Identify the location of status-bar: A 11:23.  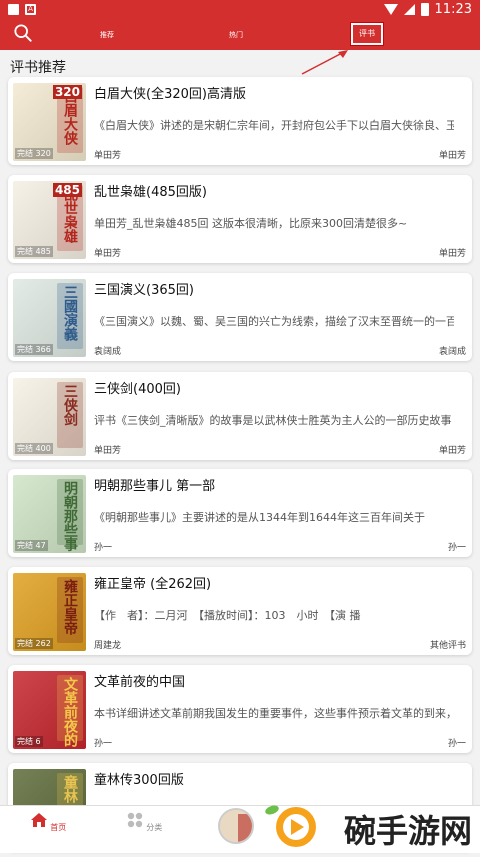
(240, 10).